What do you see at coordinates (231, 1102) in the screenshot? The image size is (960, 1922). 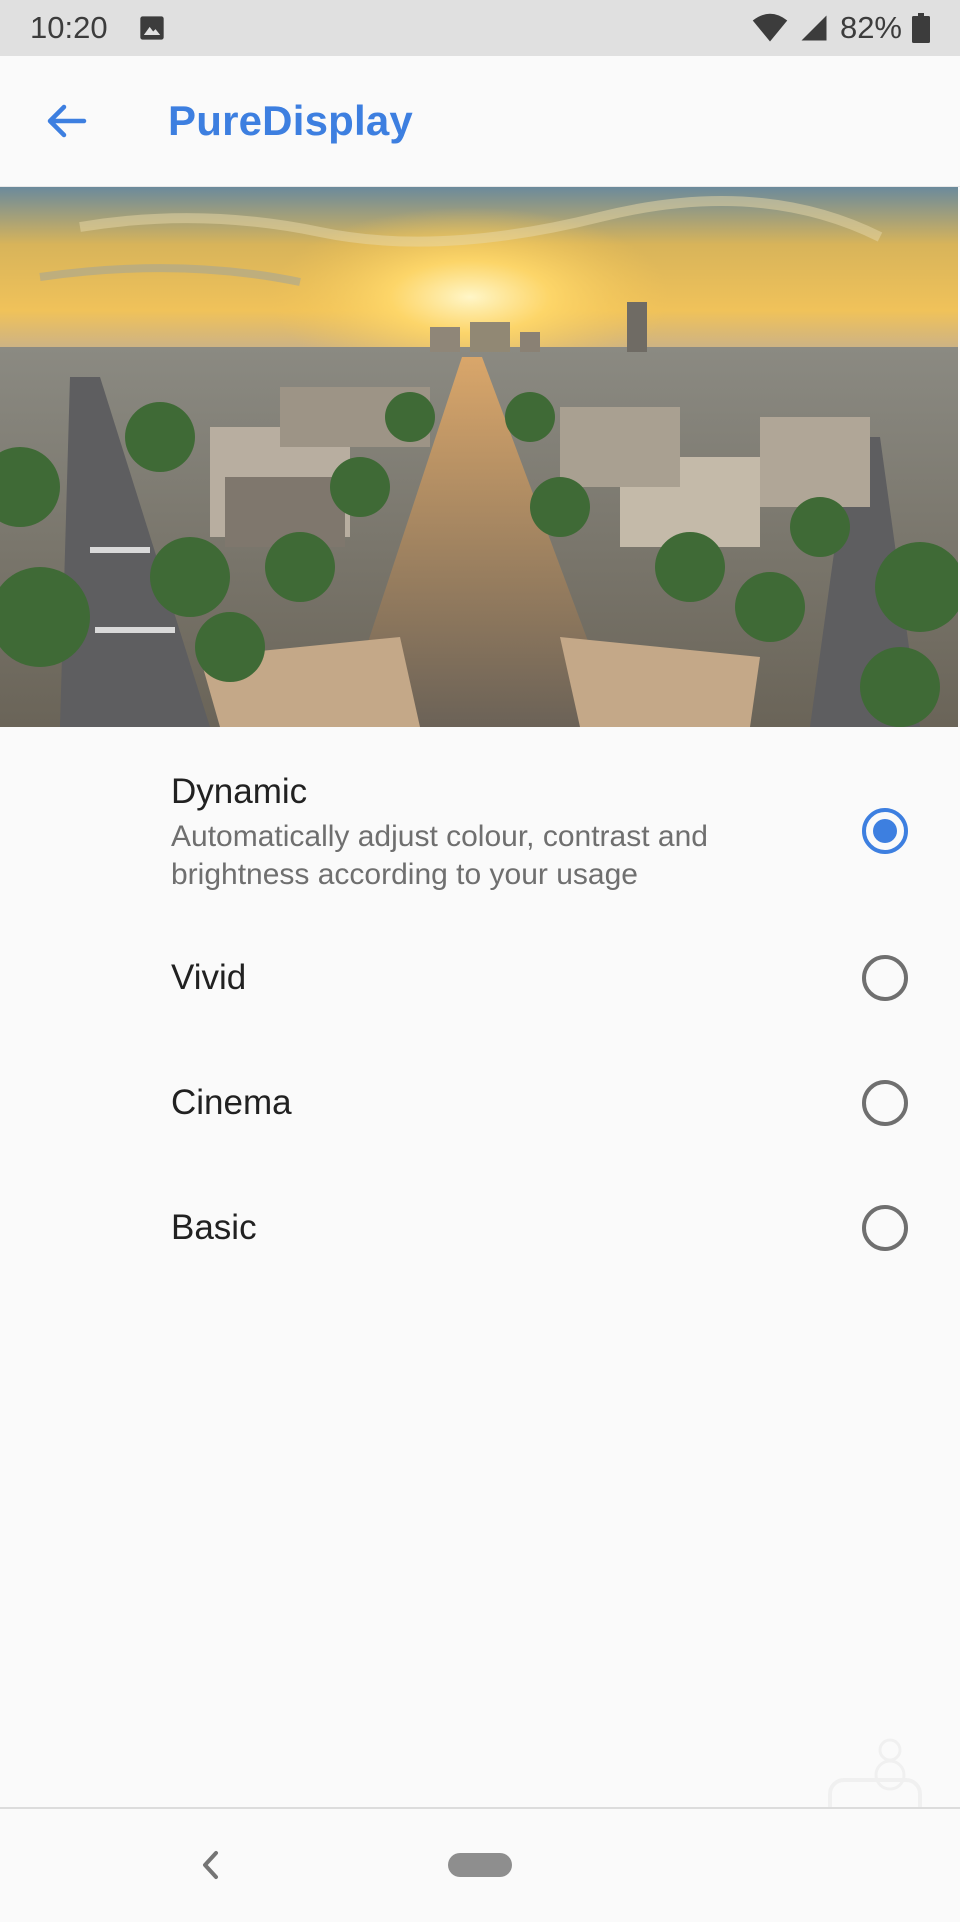 I see `option-title: Cinema` at bounding box center [231, 1102].